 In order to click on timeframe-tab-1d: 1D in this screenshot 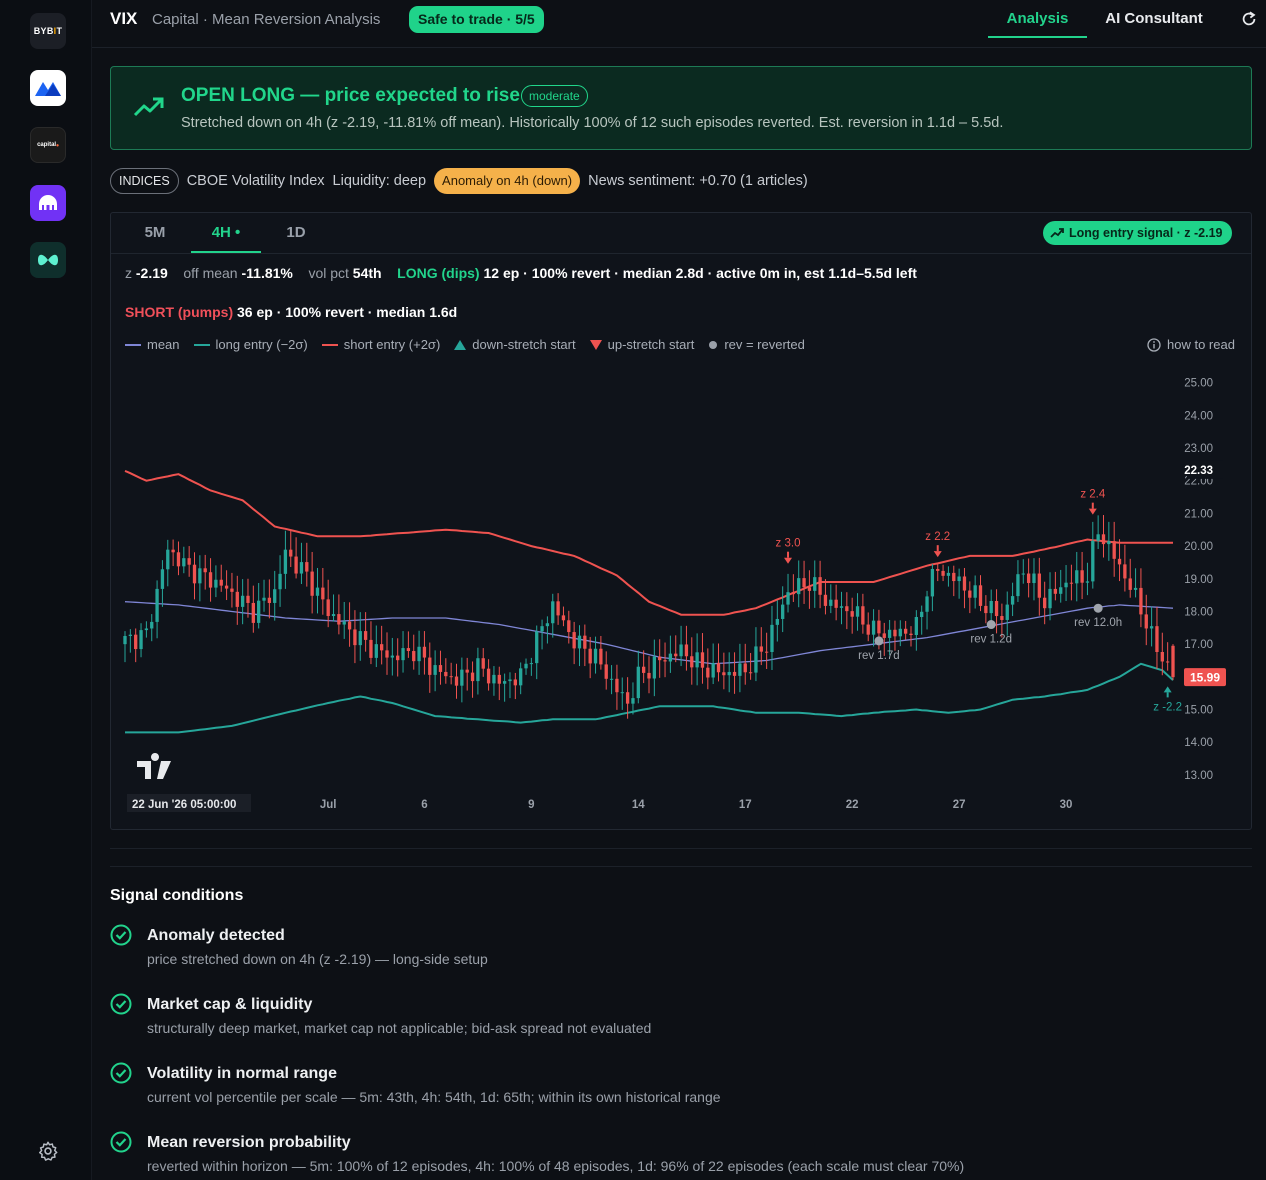, I will do `click(296, 233)`.